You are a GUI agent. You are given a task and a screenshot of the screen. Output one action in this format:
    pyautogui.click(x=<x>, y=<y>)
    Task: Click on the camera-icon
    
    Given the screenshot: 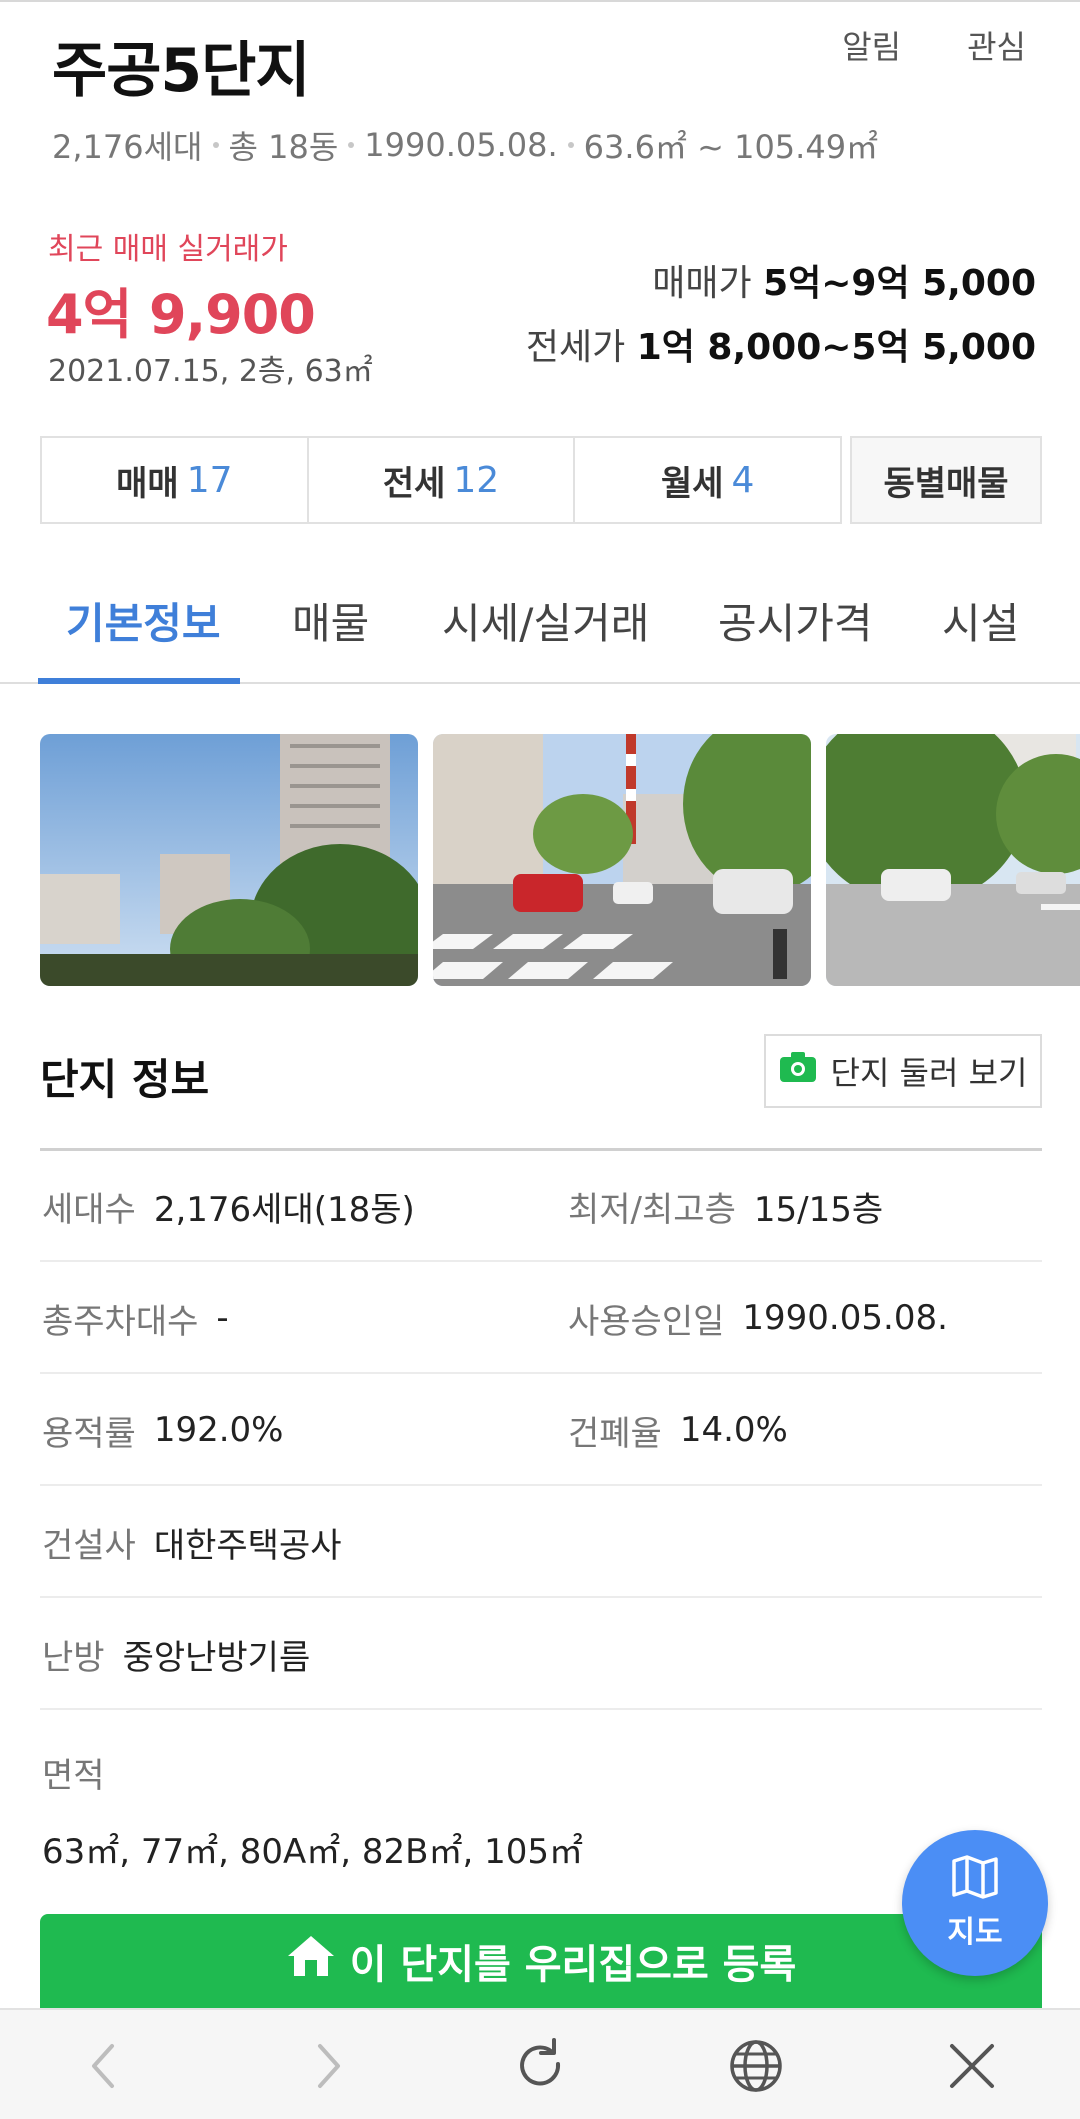 What is the action you would take?
    pyautogui.click(x=798, y=1071)
    